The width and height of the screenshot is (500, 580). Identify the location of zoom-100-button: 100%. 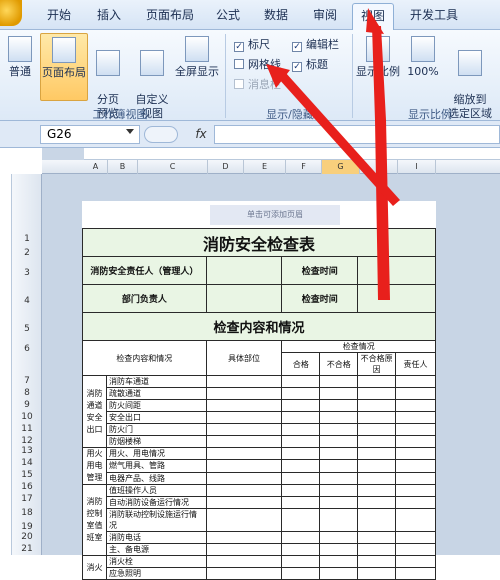
(423, 67).